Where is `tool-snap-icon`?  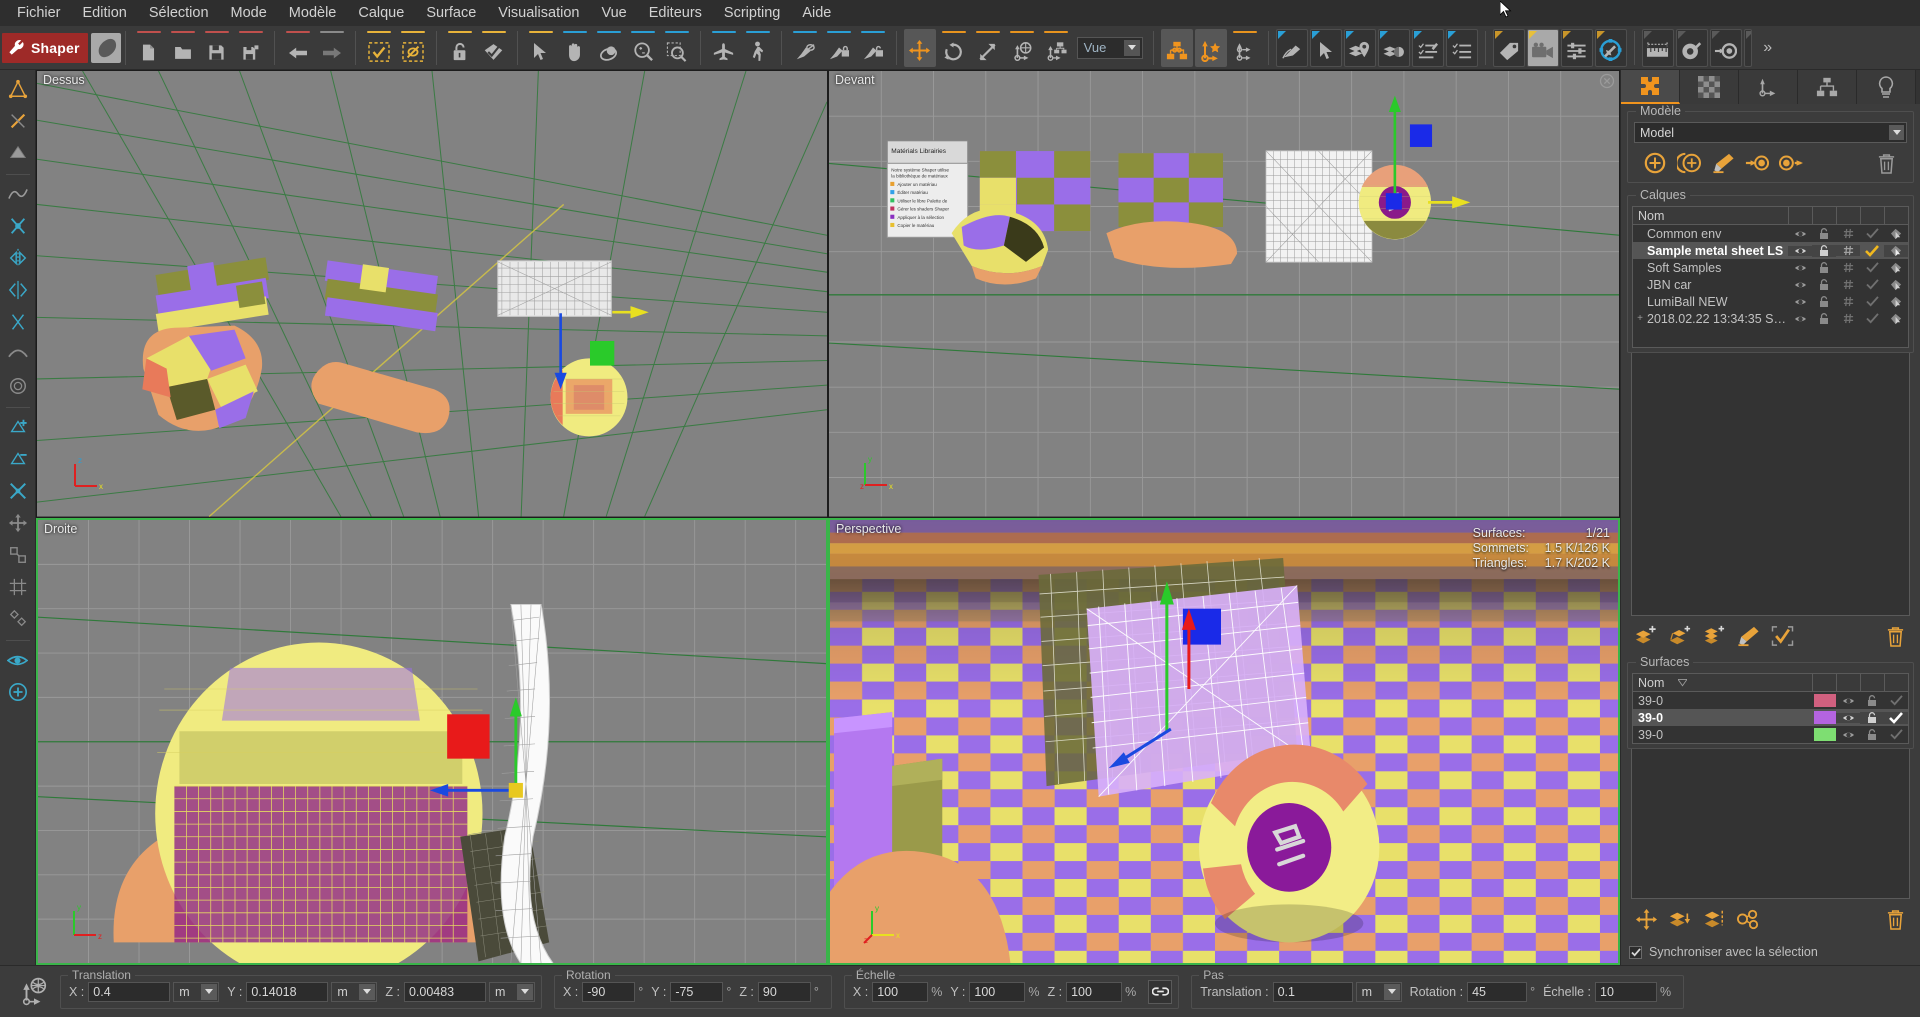
tool-snap-icon is located at coordinates (18, 555).